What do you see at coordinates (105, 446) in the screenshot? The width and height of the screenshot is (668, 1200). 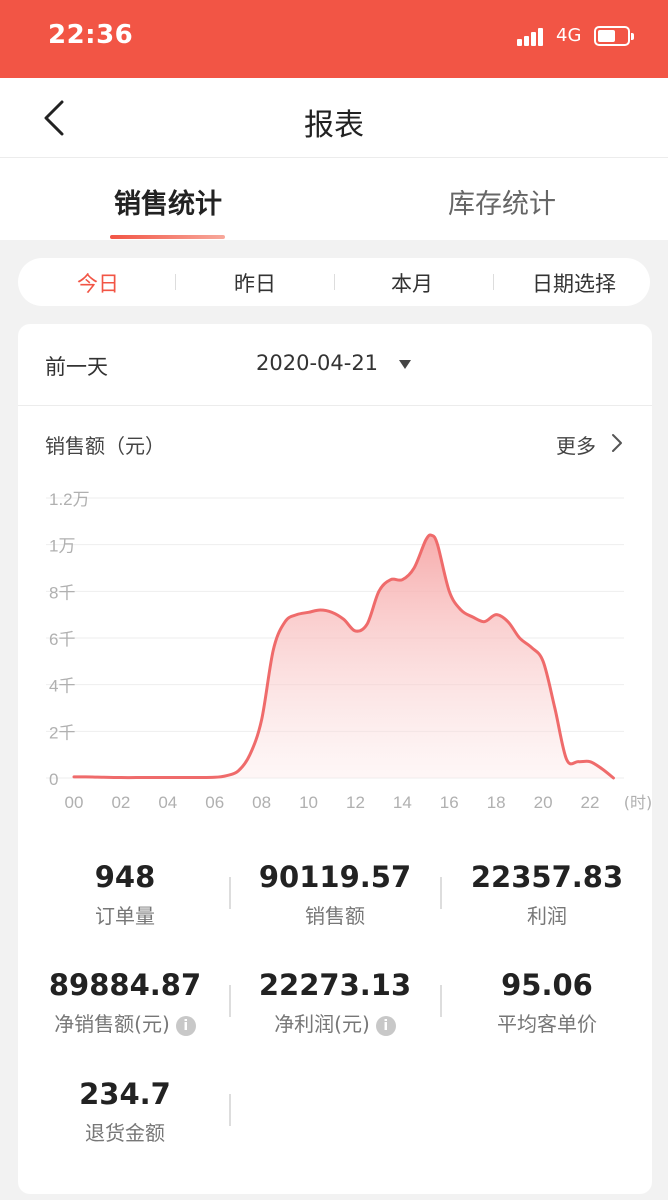 I see `chart-title: 销售额（元）` at bounding box center [105, 446].